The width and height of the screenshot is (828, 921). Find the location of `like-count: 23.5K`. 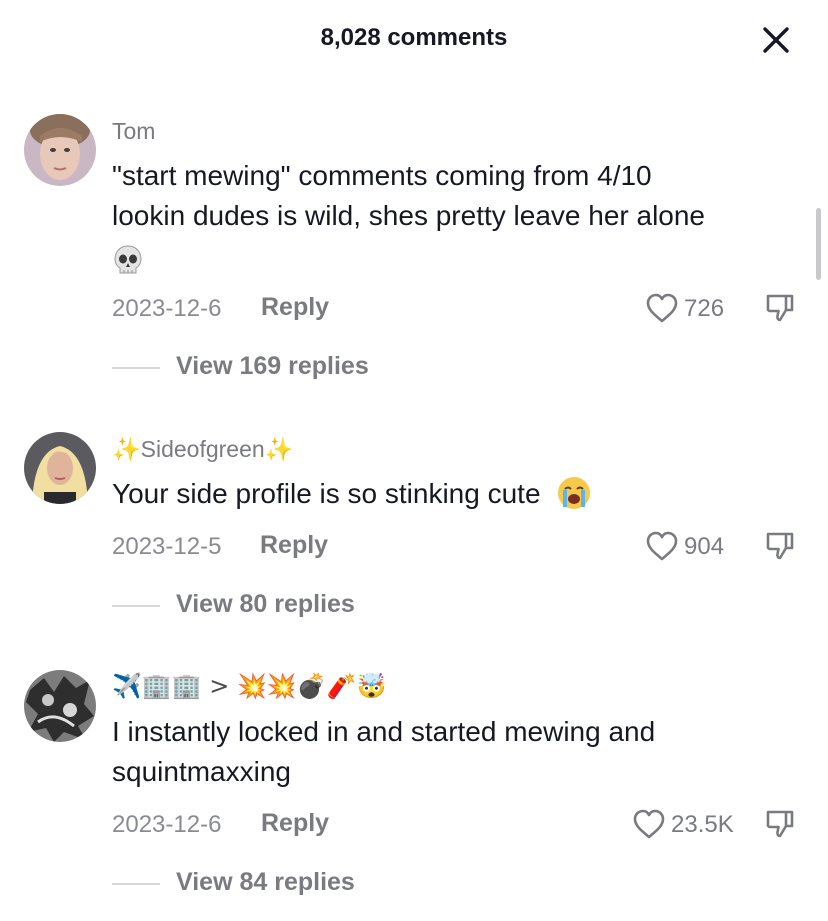

like-count: 23.5K is located at coordinates (702, 824).